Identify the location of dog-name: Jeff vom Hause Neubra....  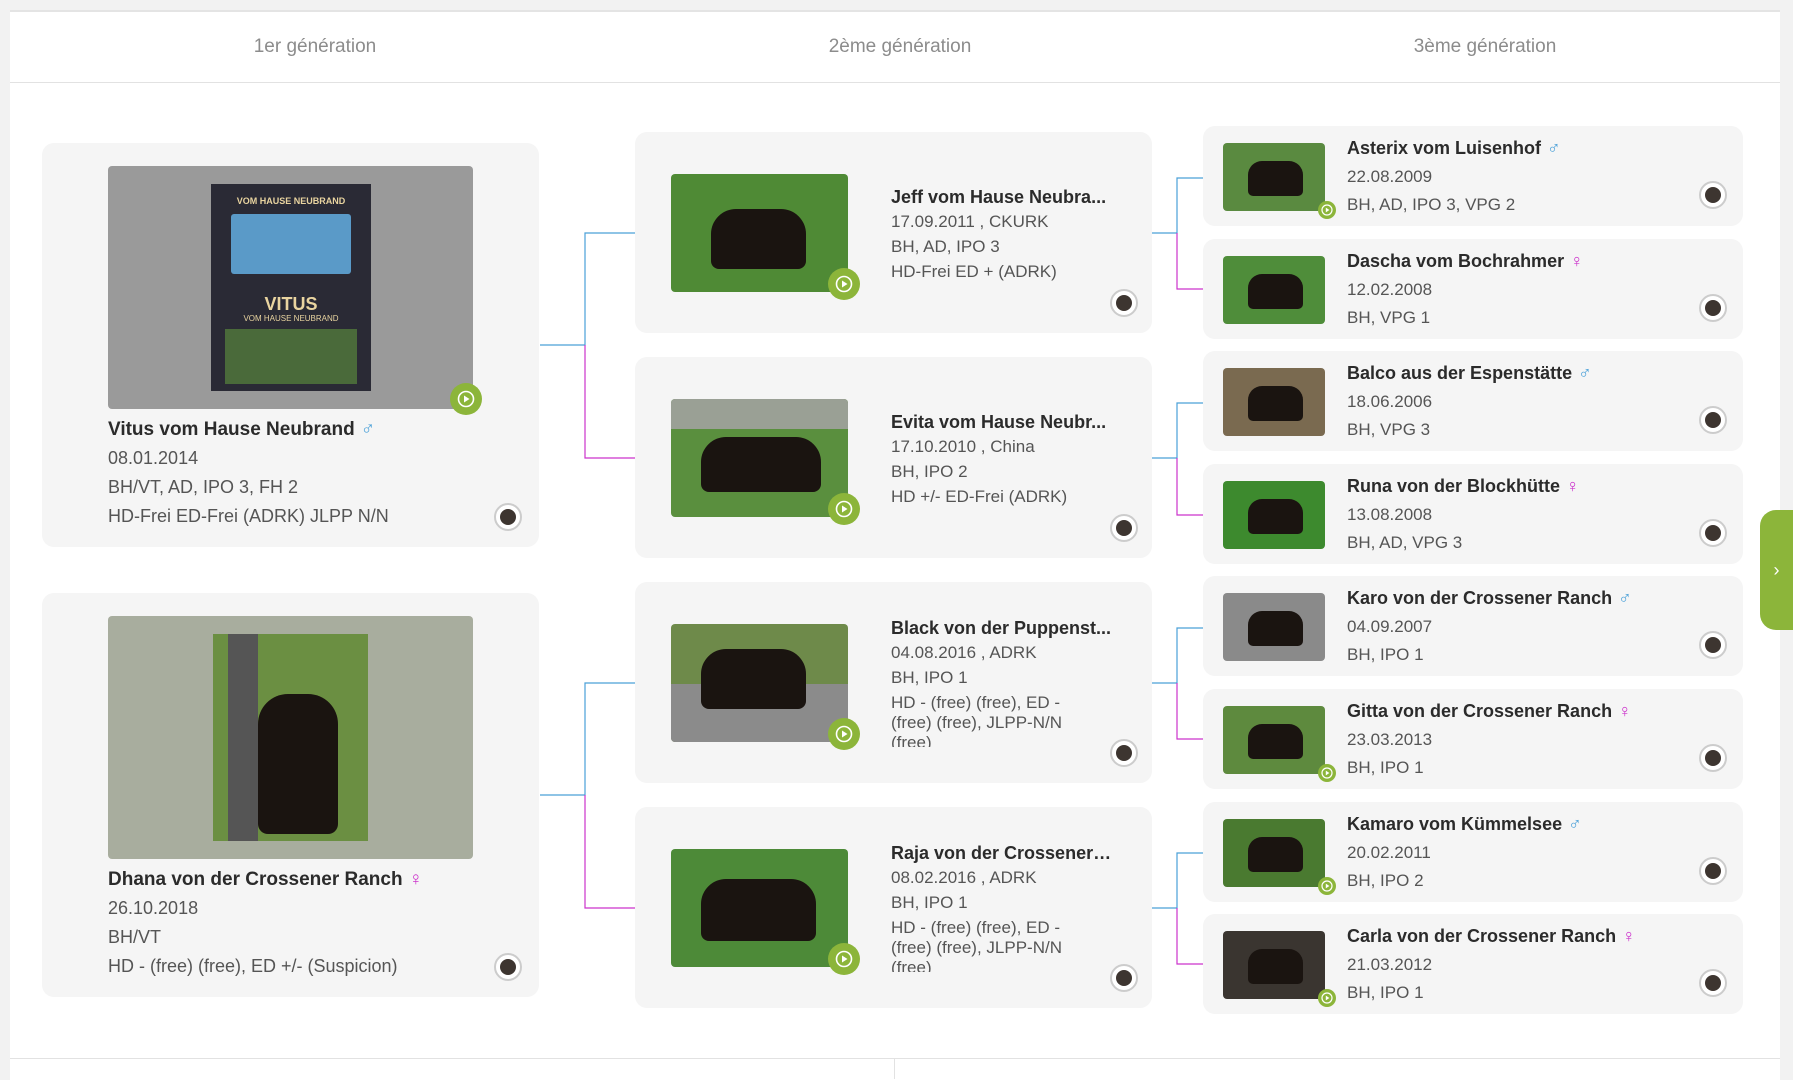
(1002, 197).